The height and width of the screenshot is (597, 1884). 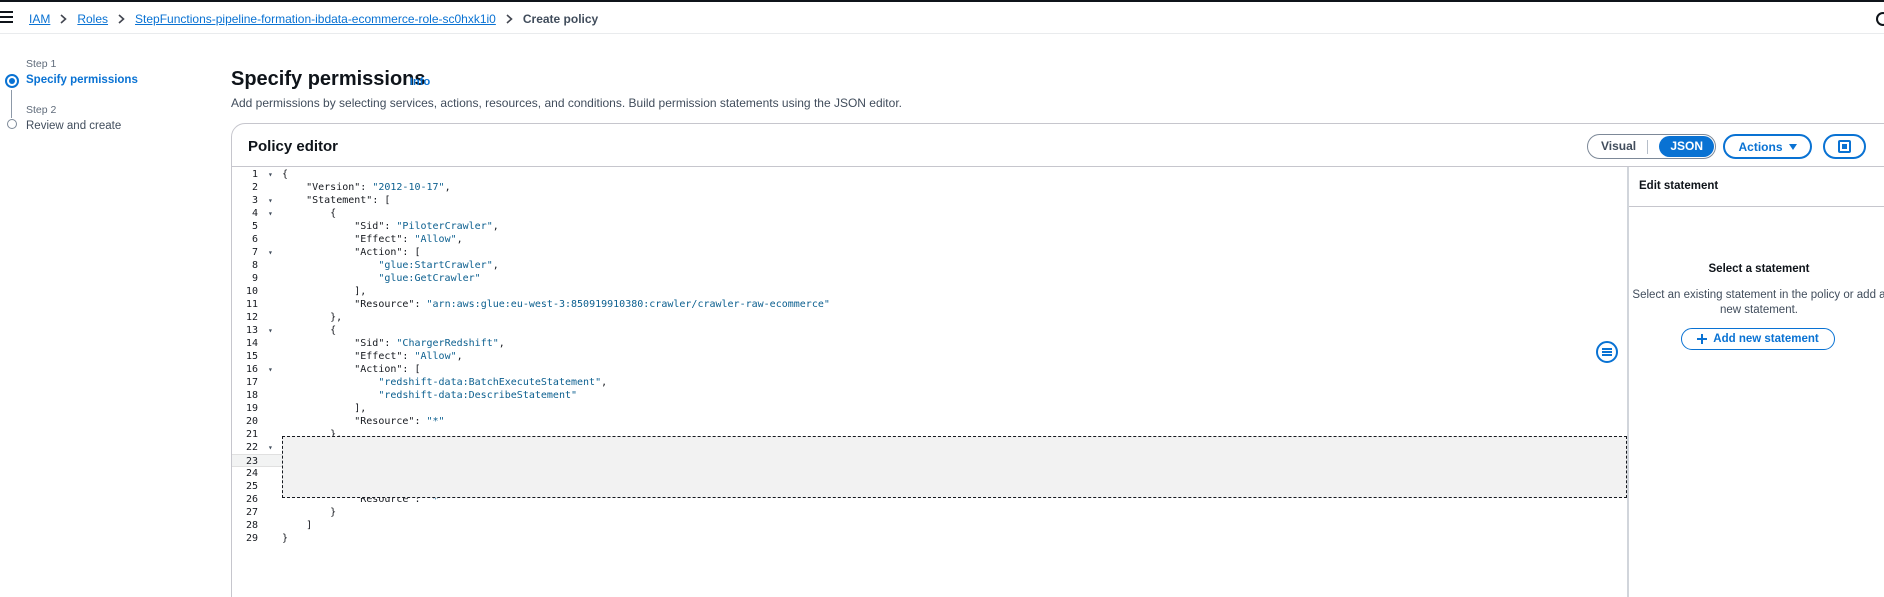 I want to click on line-number: 4, so click(x=254, y=213).